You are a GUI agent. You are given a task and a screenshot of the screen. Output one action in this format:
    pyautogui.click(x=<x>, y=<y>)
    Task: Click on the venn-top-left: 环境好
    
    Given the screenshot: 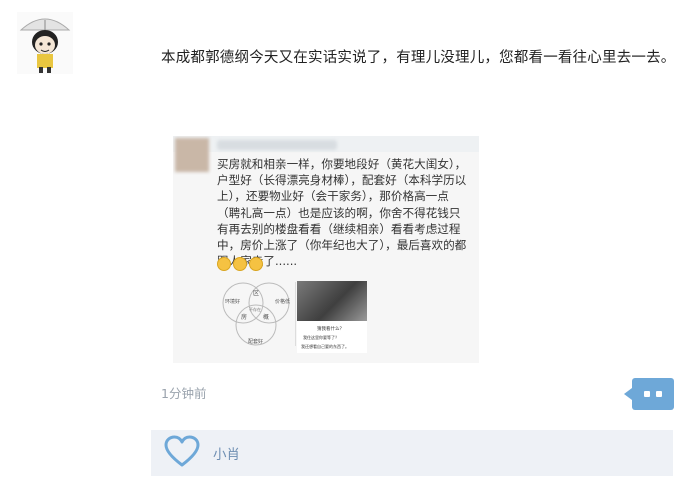 What is the action you would take?
    pyautogui.click(x=232, y=301)
    